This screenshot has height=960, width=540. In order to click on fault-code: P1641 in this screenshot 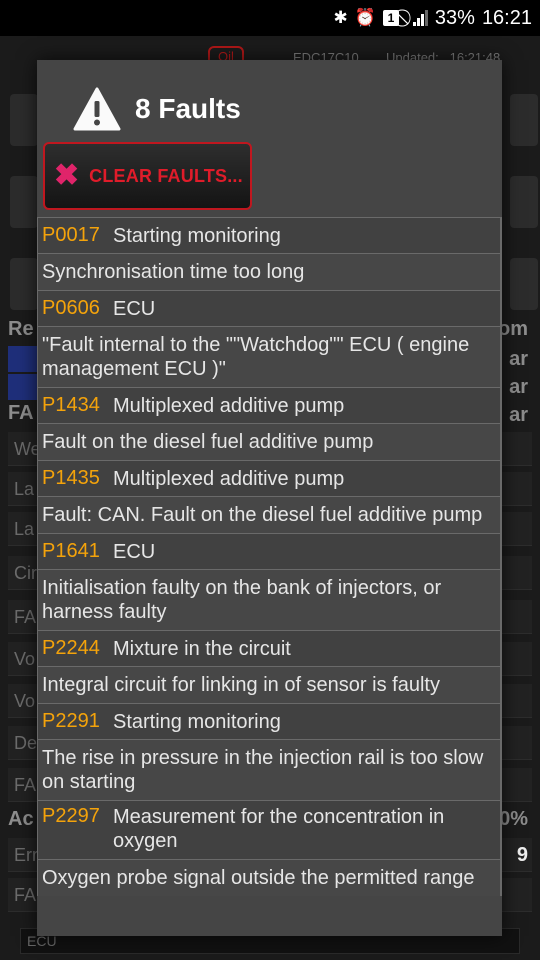, I will do `click(71, 551)`.